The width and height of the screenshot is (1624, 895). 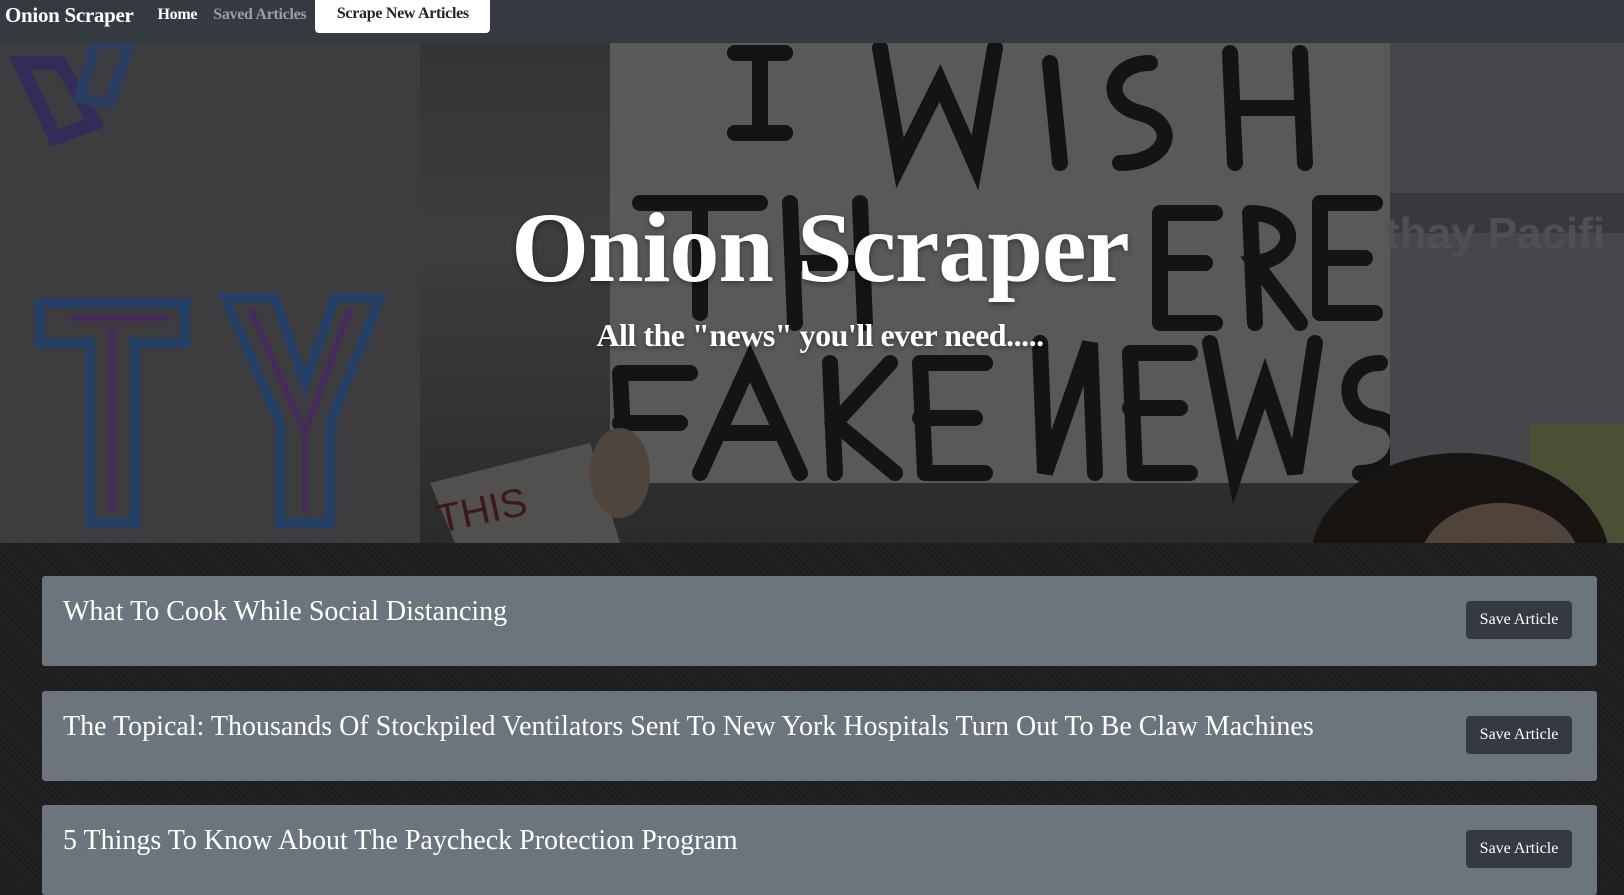 What do you see at coordinates (403, 16) in the screenshot?
I see `scrape-new-articles-button: Scrape New Articles` at bounding box center [403, 16].